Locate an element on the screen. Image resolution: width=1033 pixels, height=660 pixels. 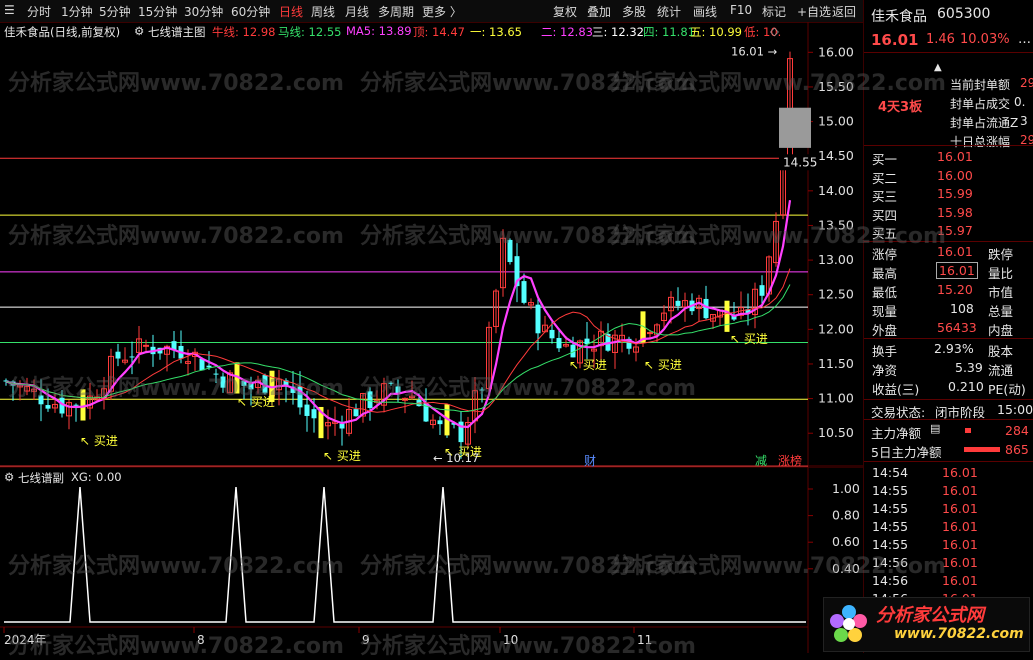
current-price: 16.01 is located at coordinates (895, 40).